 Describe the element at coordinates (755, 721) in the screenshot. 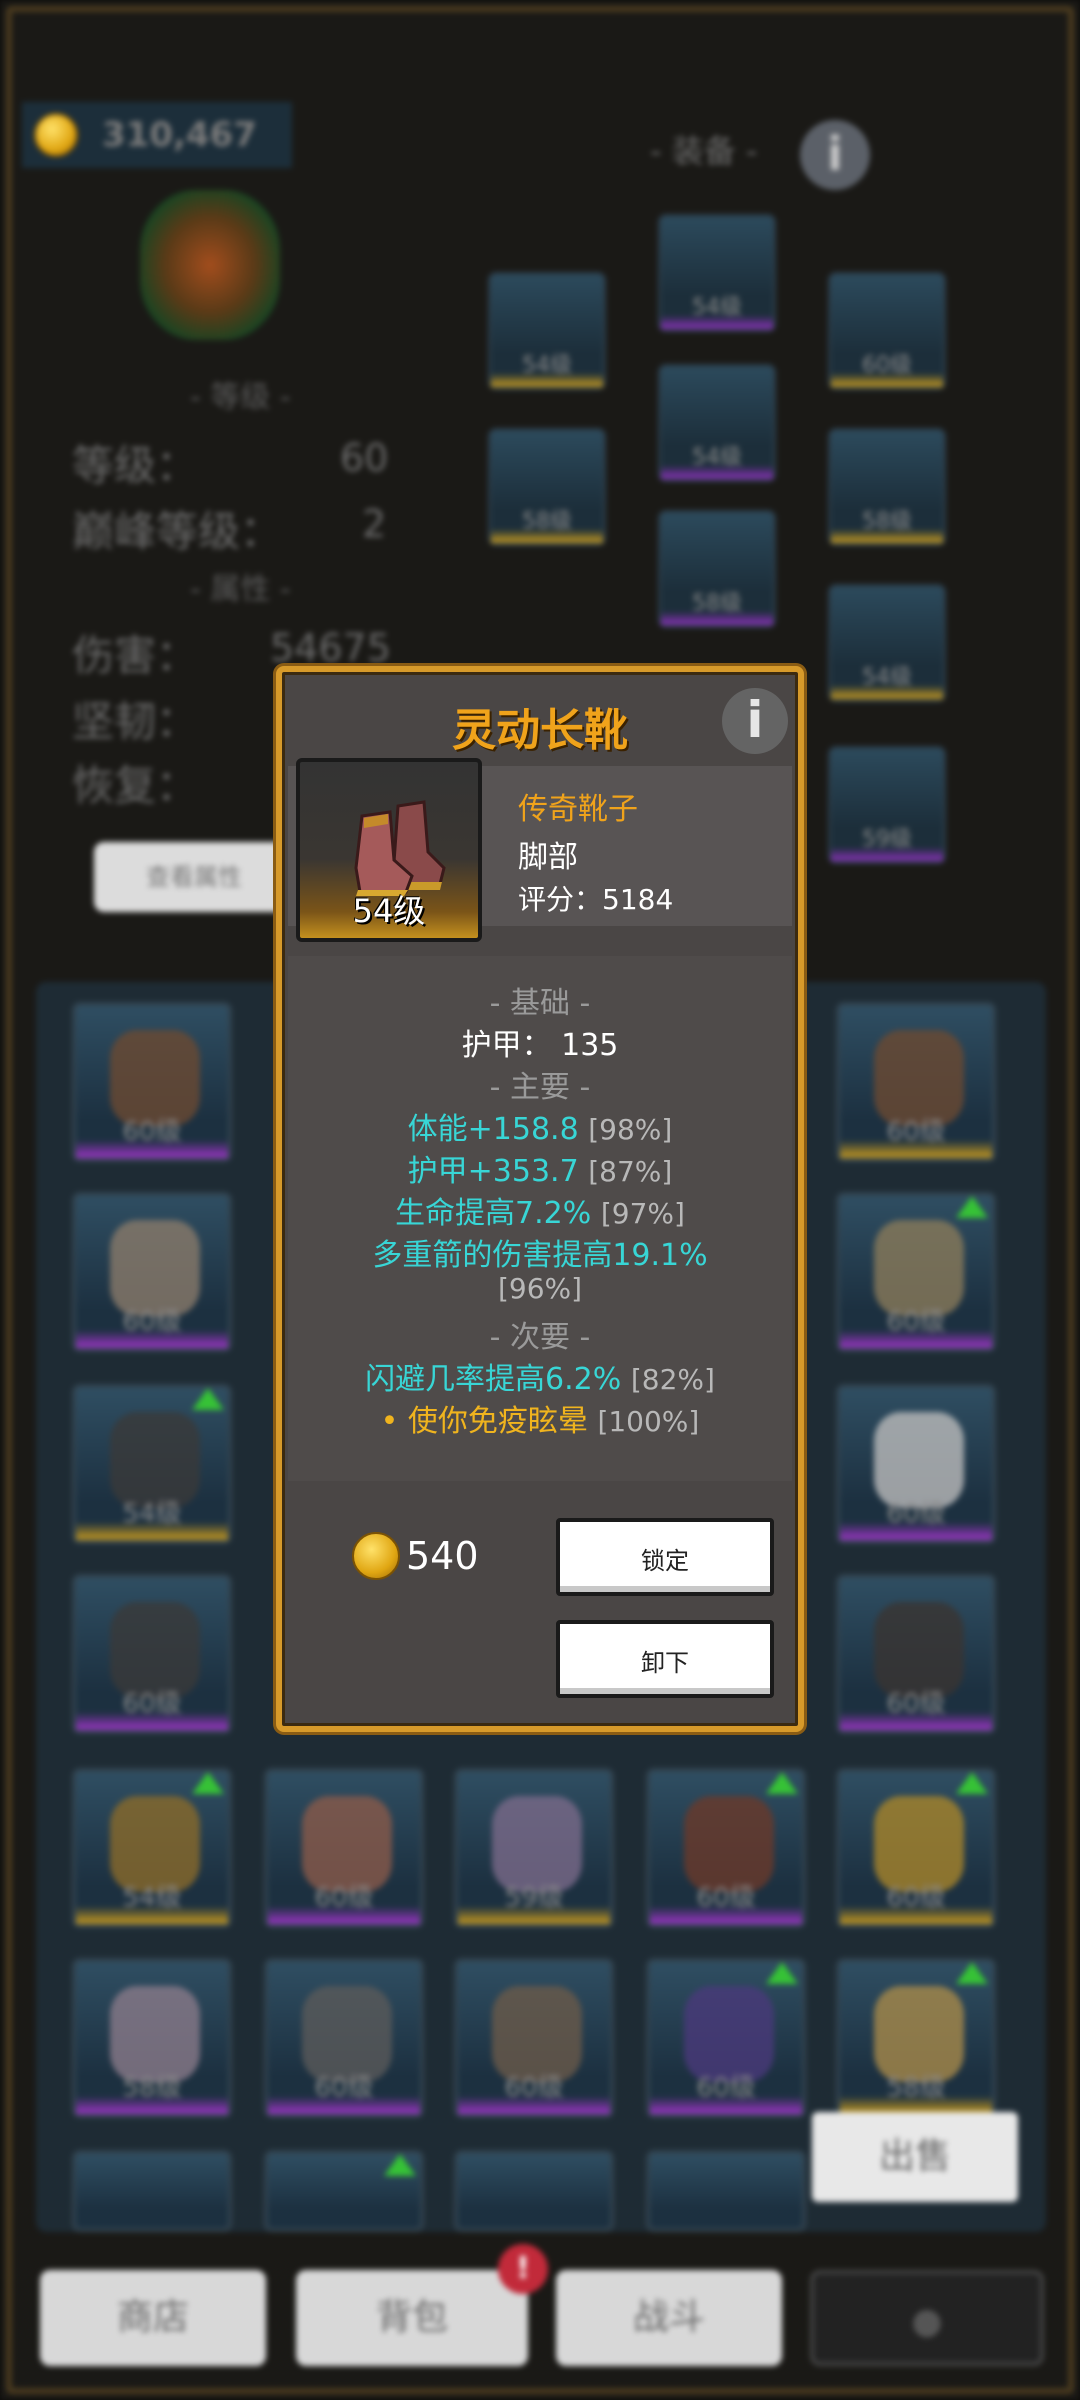

I see `info-icon: i` at that location.